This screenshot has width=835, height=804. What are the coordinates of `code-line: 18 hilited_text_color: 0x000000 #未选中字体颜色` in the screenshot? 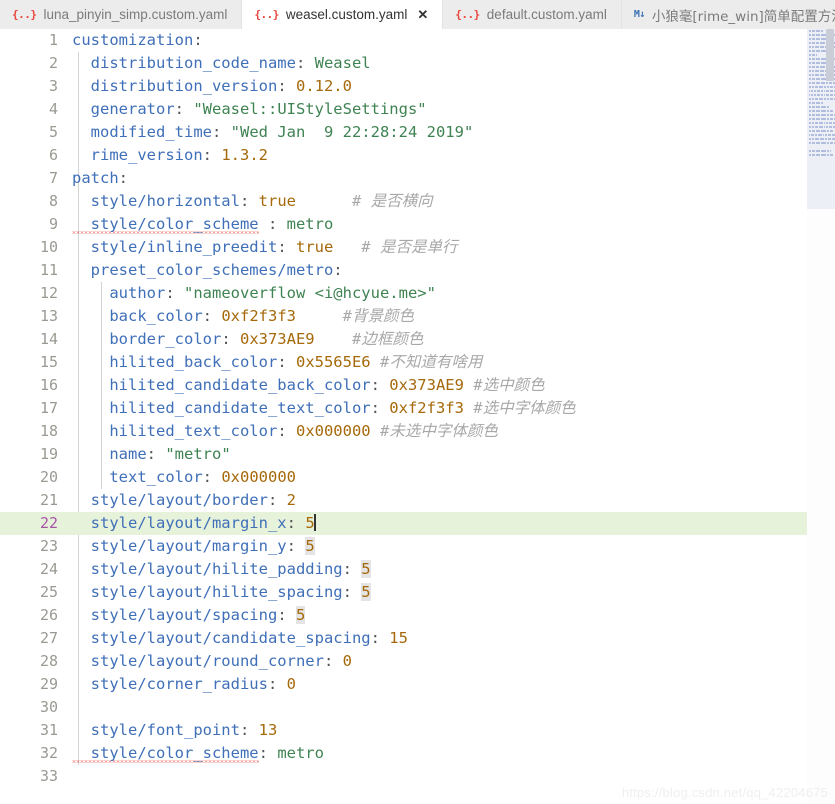 It's located at (417, 431).